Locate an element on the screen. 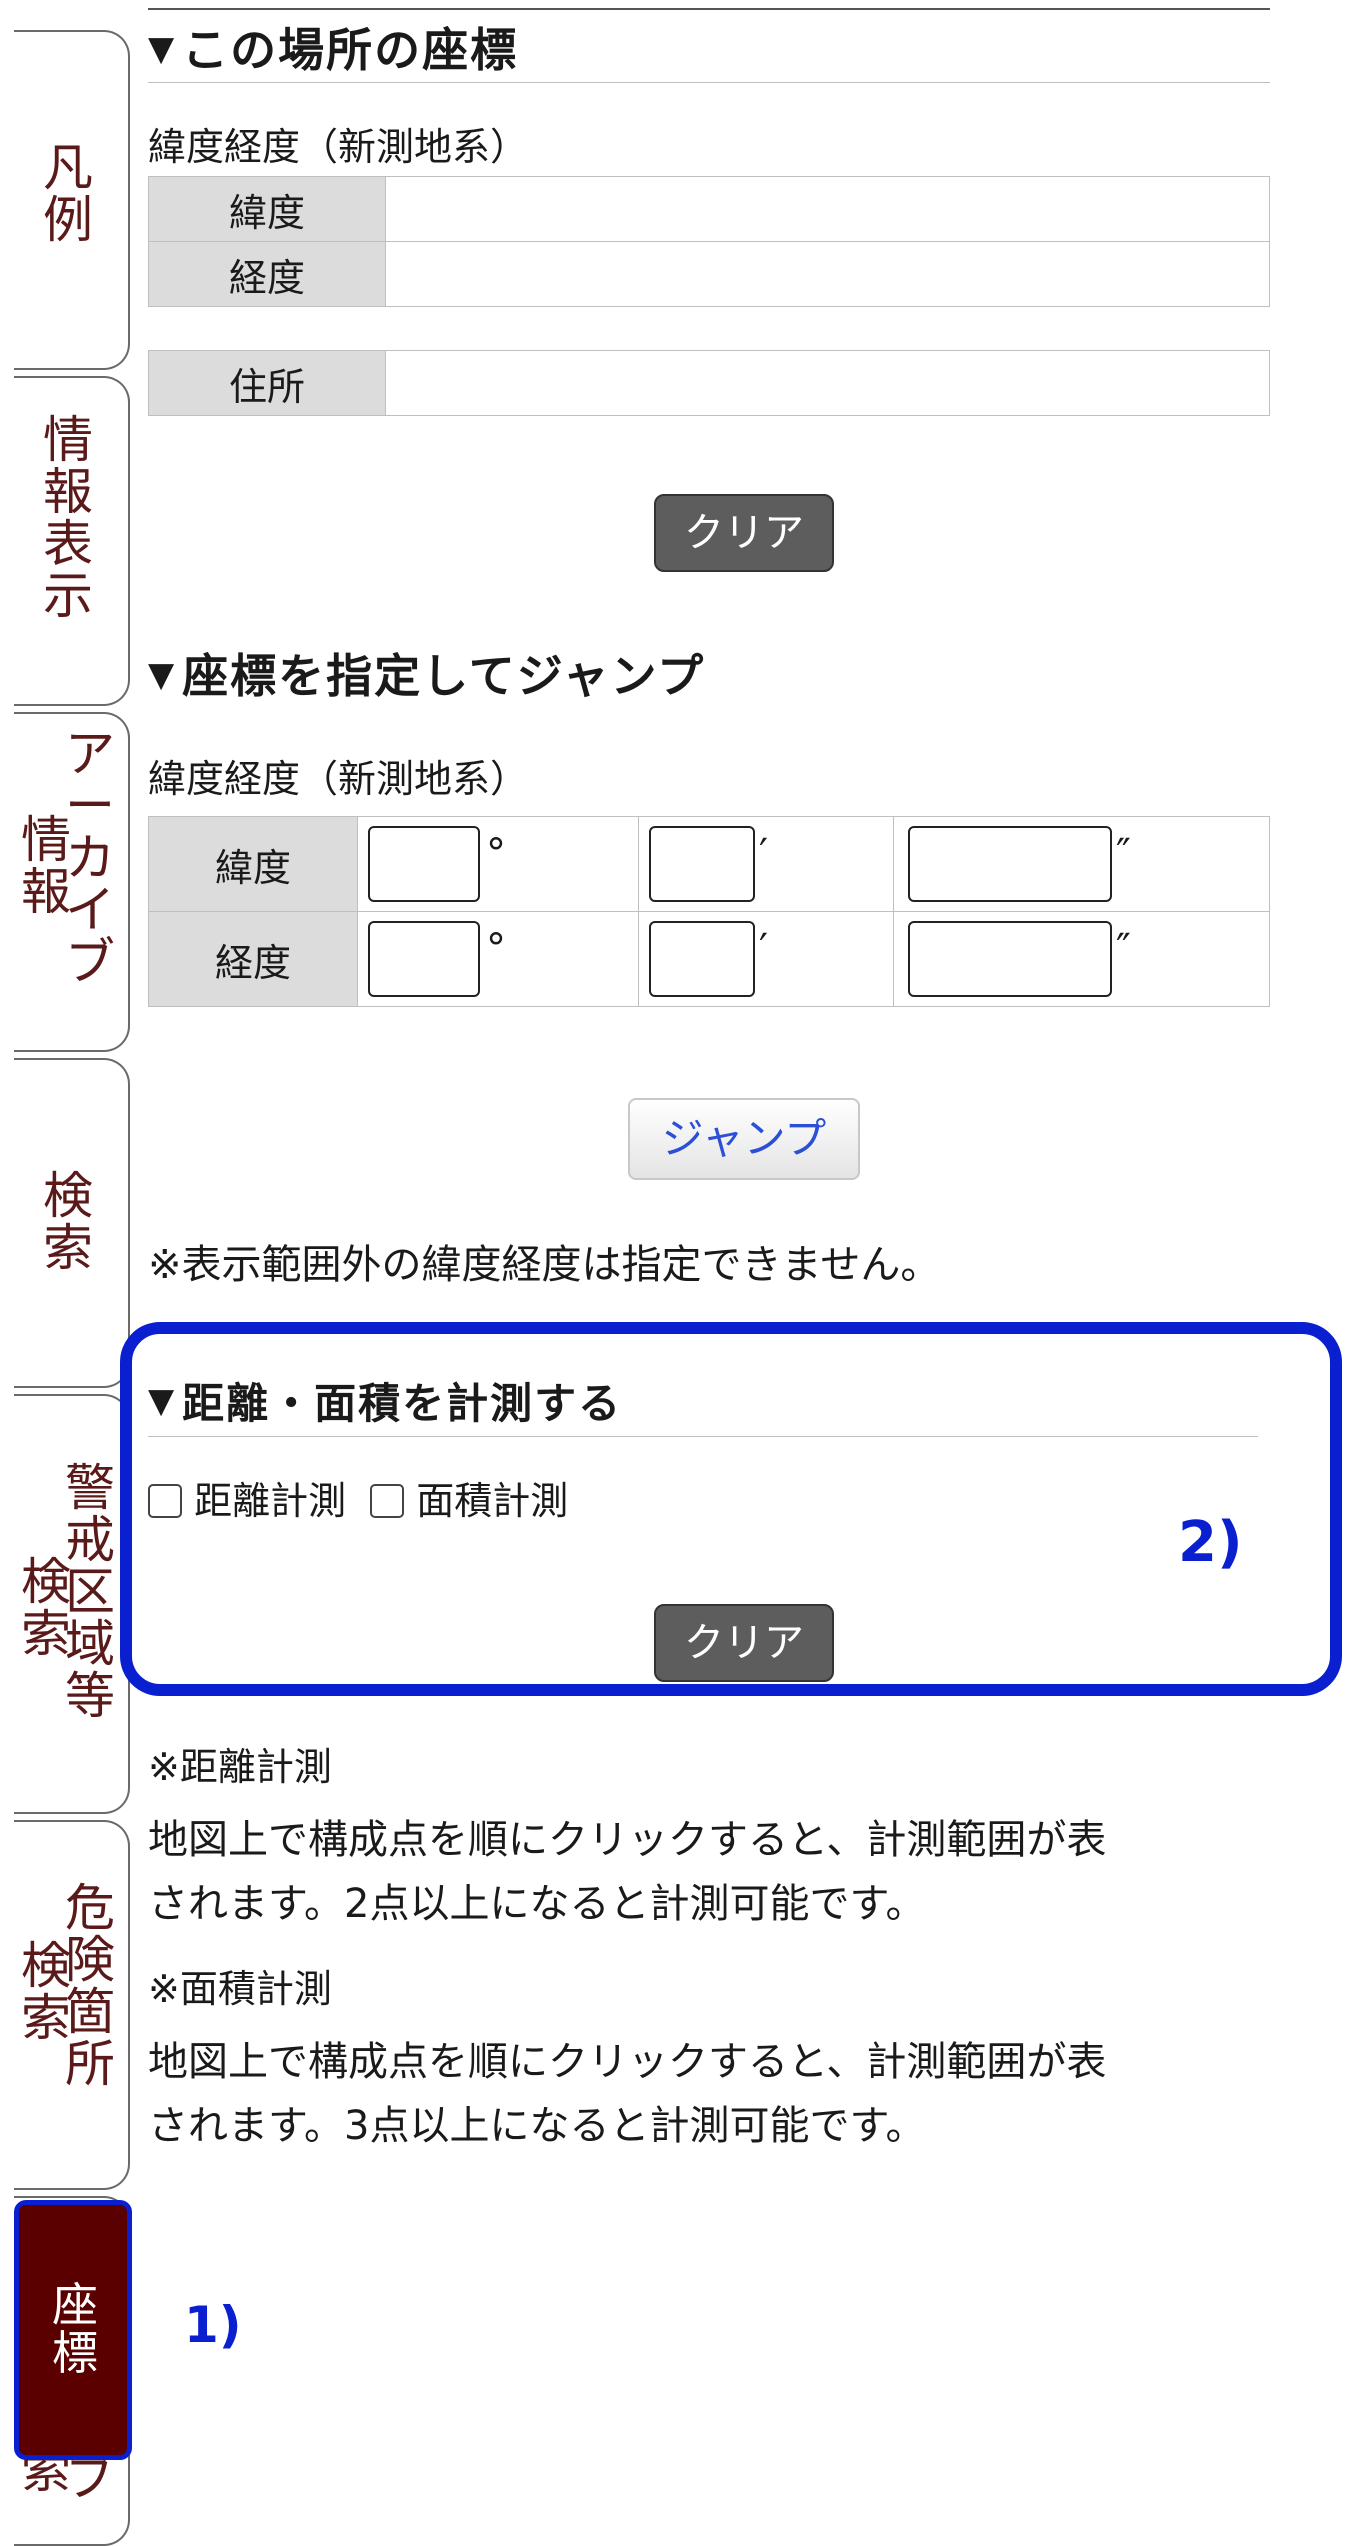 This screenshot has width=1358, height=2546. address-label: 住所 is located at coordinates (267, 383).